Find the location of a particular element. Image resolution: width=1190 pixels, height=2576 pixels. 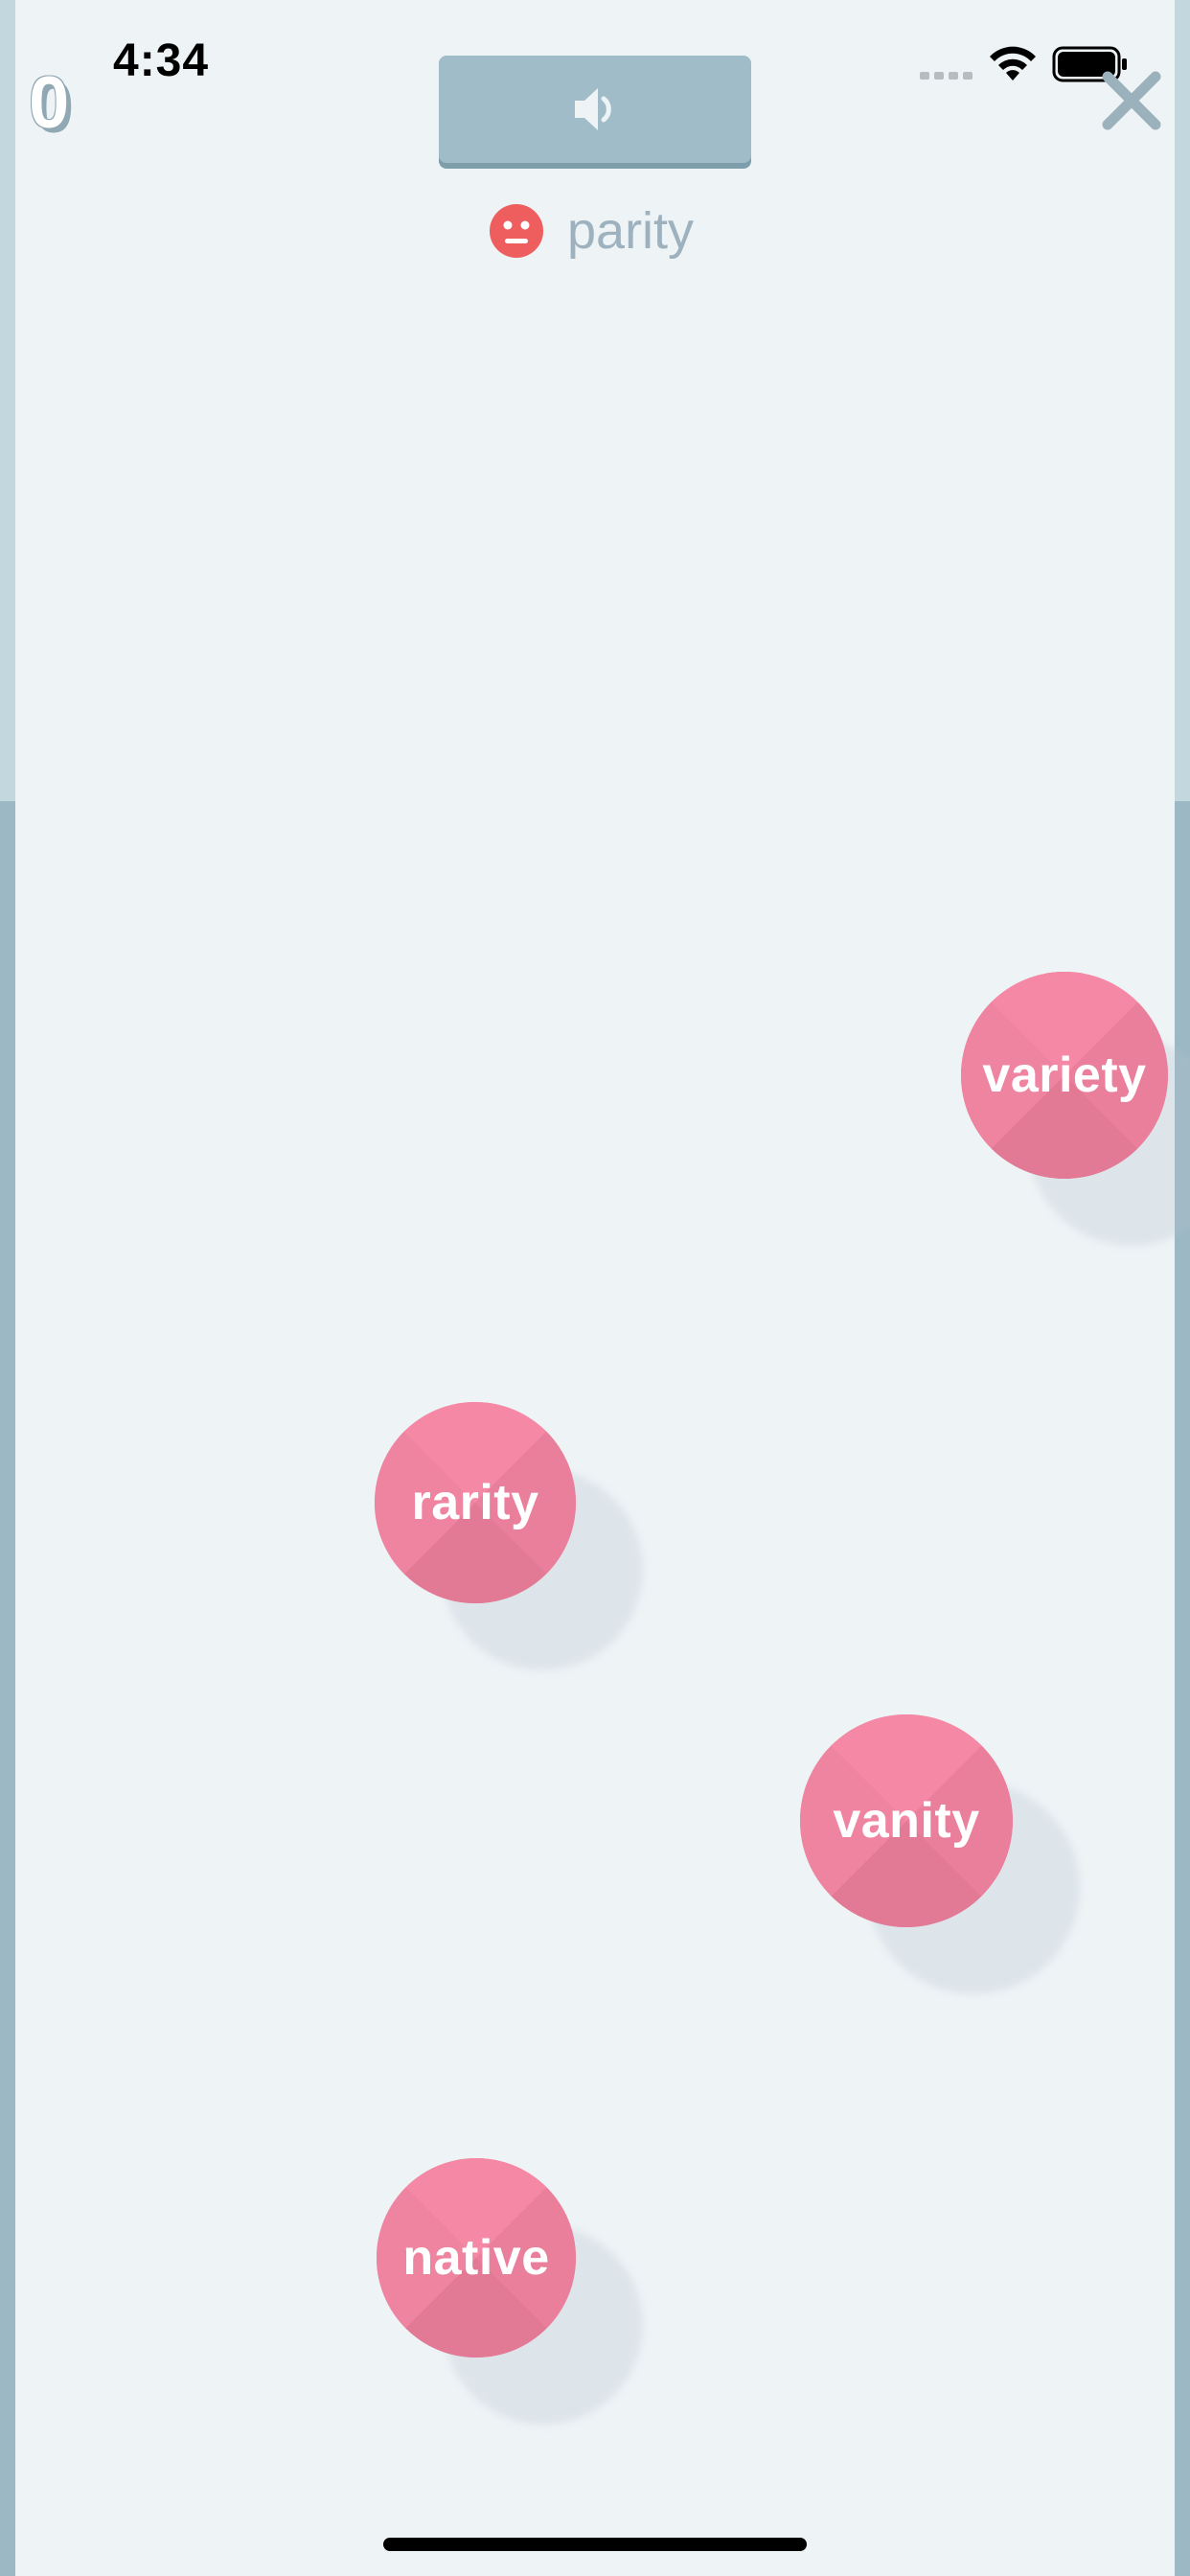

close-icon is located at coordinates (1132, 100).